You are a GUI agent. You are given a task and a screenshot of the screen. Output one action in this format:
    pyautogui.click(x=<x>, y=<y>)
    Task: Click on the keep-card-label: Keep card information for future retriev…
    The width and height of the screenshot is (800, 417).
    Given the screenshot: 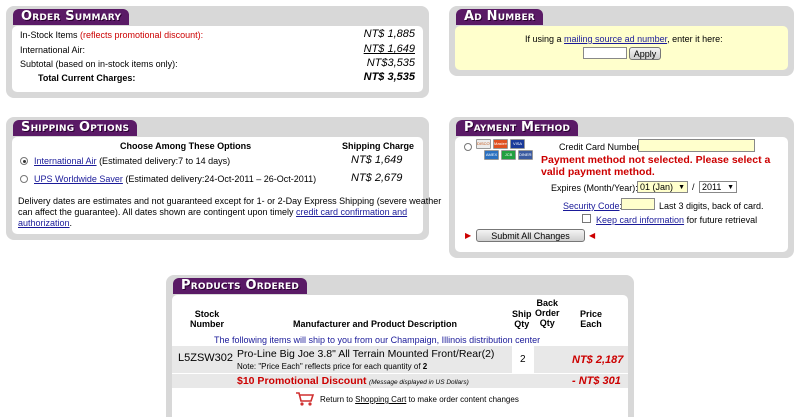 What is the action you would take?
    pyautogui.click(x=677, y=220)
    